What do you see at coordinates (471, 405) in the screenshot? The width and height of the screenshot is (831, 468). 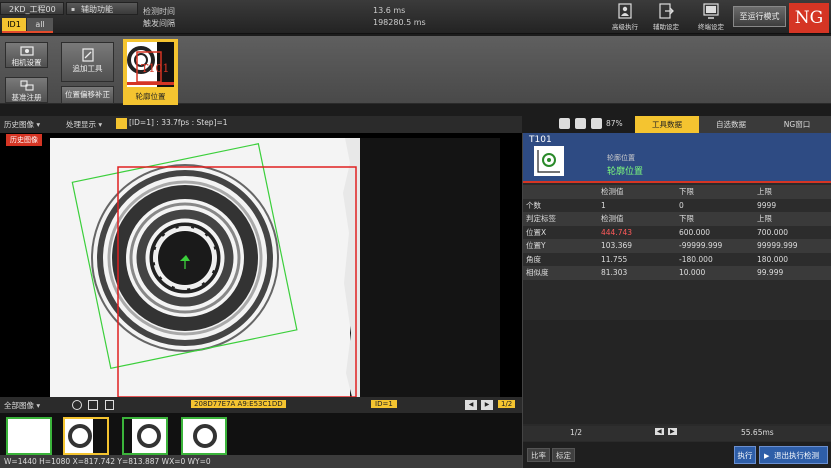 I see `prev-page-icon: ◀` at bounding box center [471, 405].